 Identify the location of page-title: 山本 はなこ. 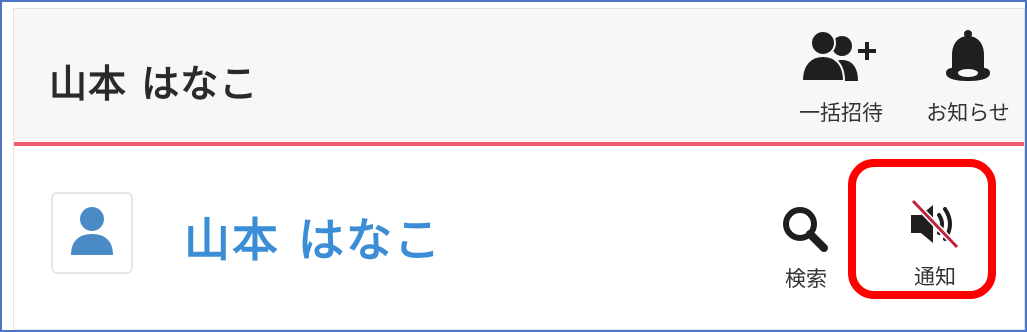
(154, 84).